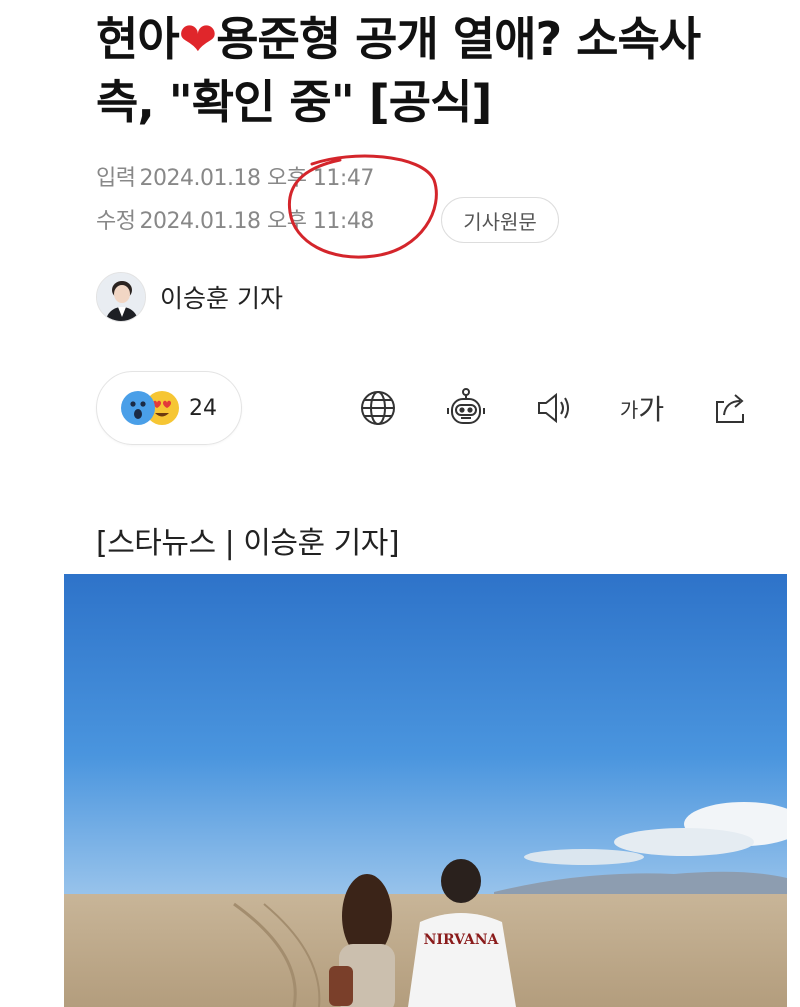 This screenshot has width=800, height=1007. What do you see at coordinates (138, 39) in the screenshot?
I see `title-part1: 현아` at bounding box center [138, 39].